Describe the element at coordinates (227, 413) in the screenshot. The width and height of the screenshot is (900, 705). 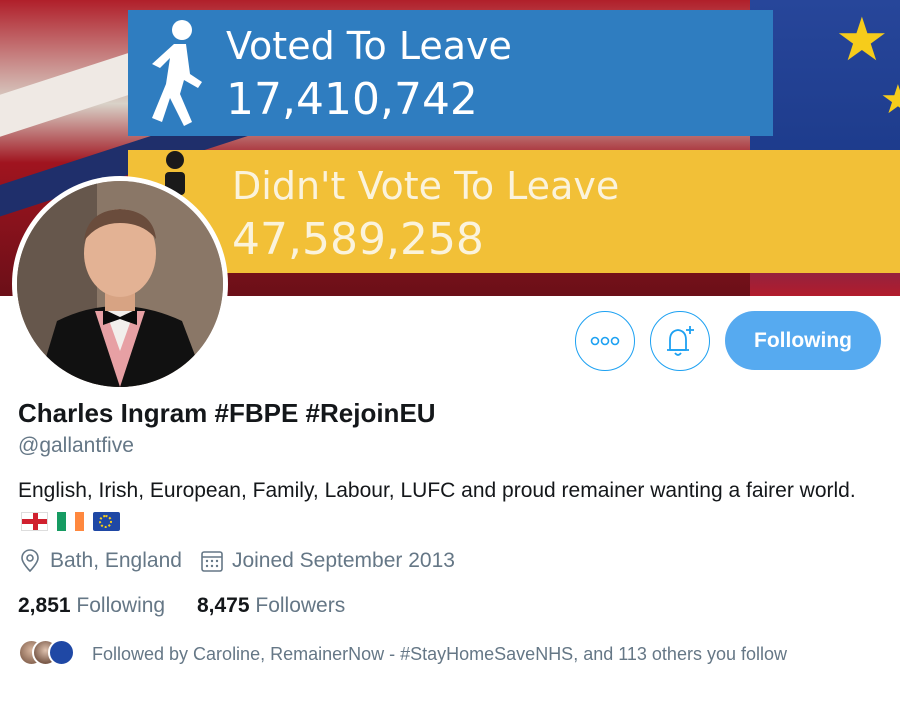
I see `profile-name: Charles Ingram #FBPE #RejoinEU` at that location.